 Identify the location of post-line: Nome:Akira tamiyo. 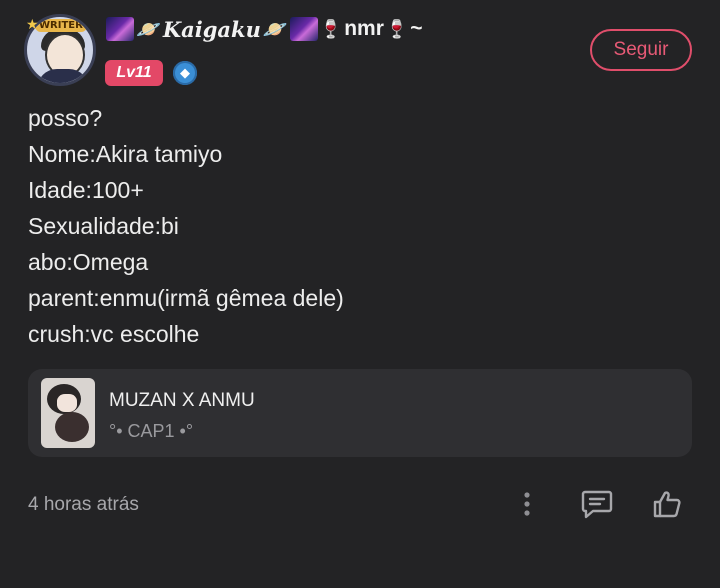
(125, 154).